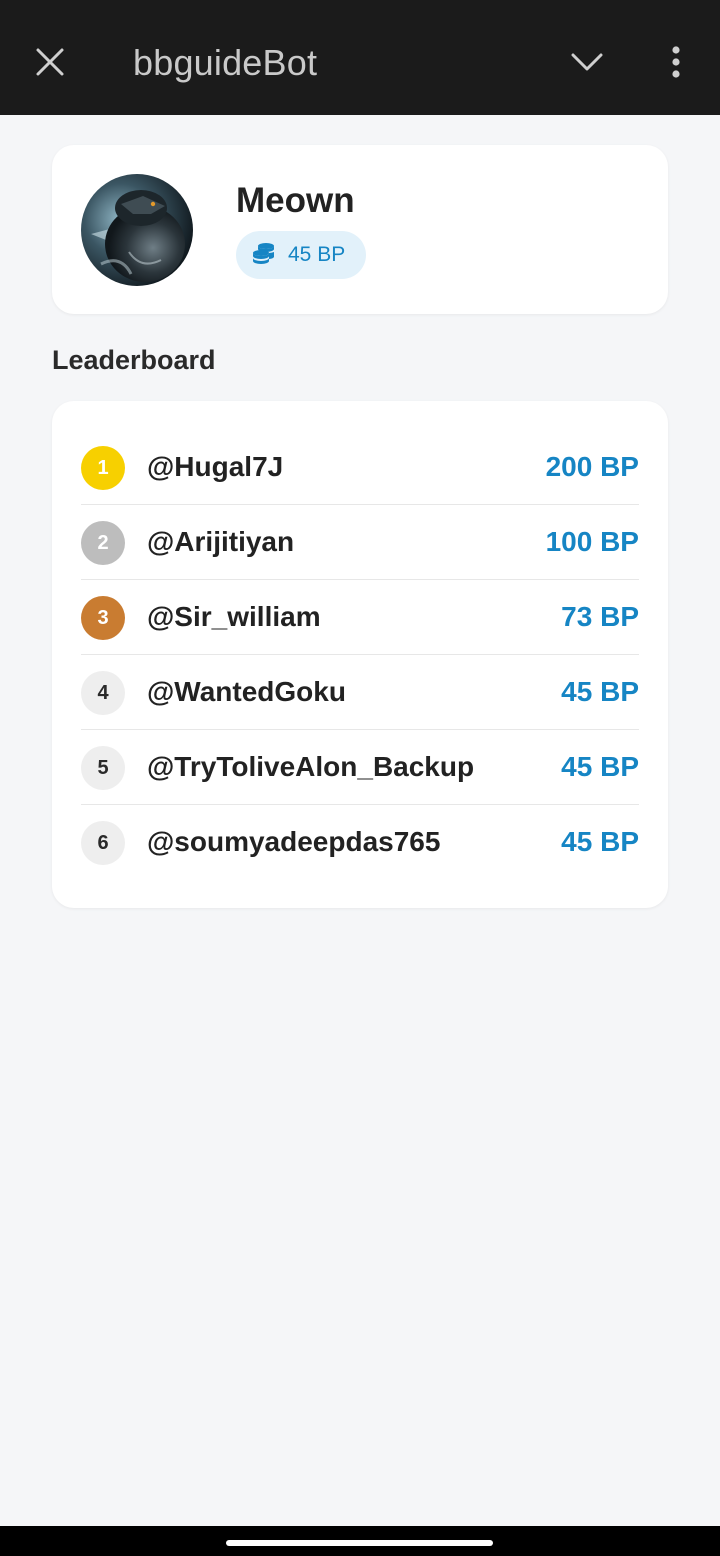 The width and height of the screenshot is (720, 1556). I want to click on rank-badge: 1, so click(103, 468).